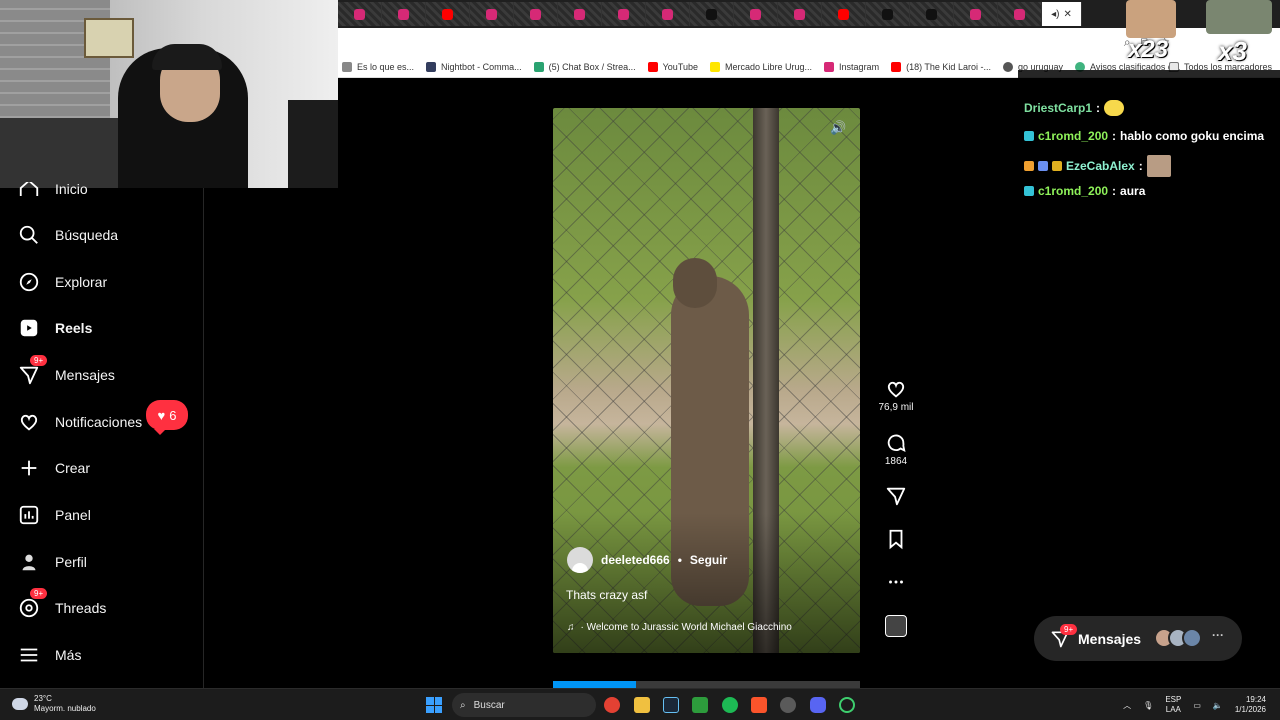 Image resolution: width=1280 pixels, height=720 pixels. Describe the element at coordinates (896, 539) in the screenshot. I see `save-button` at that location.